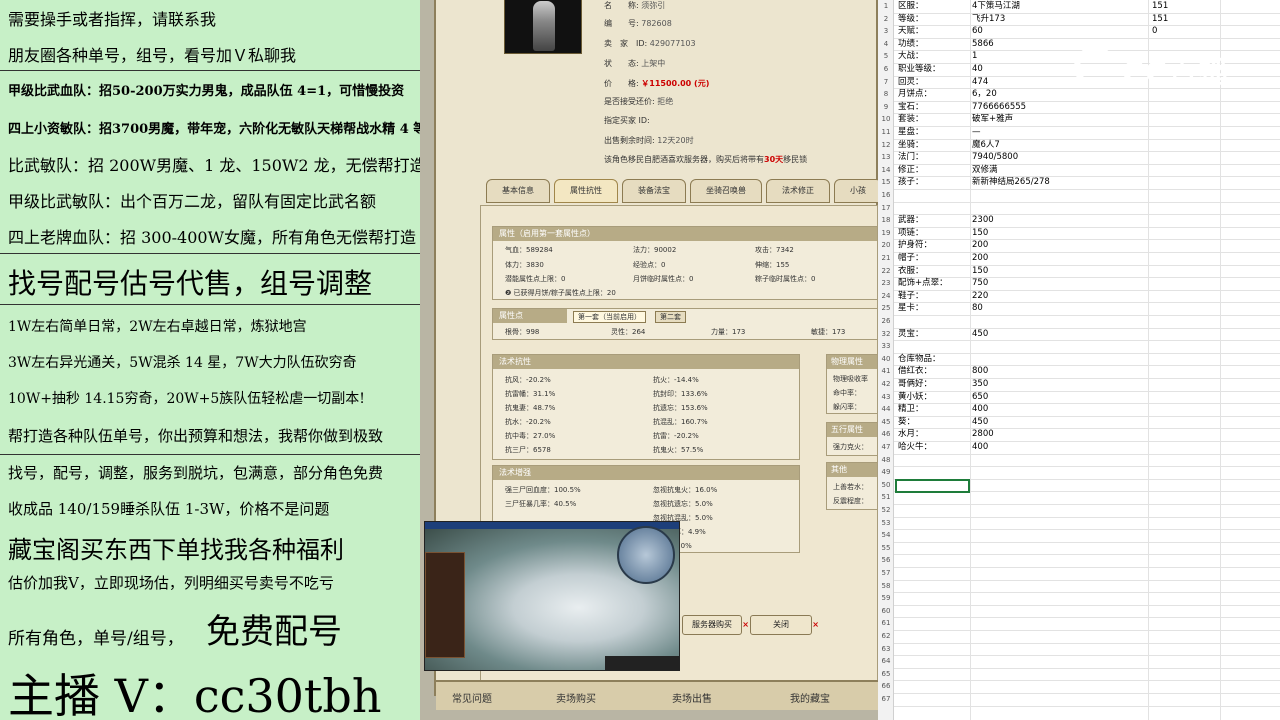 The height and width of the screenshot is (720, 1280). What do you see at coordinates (911, 308) in the screenshot?
I see `sheet-cell: 星卡：` at bounding box center [911, 308].